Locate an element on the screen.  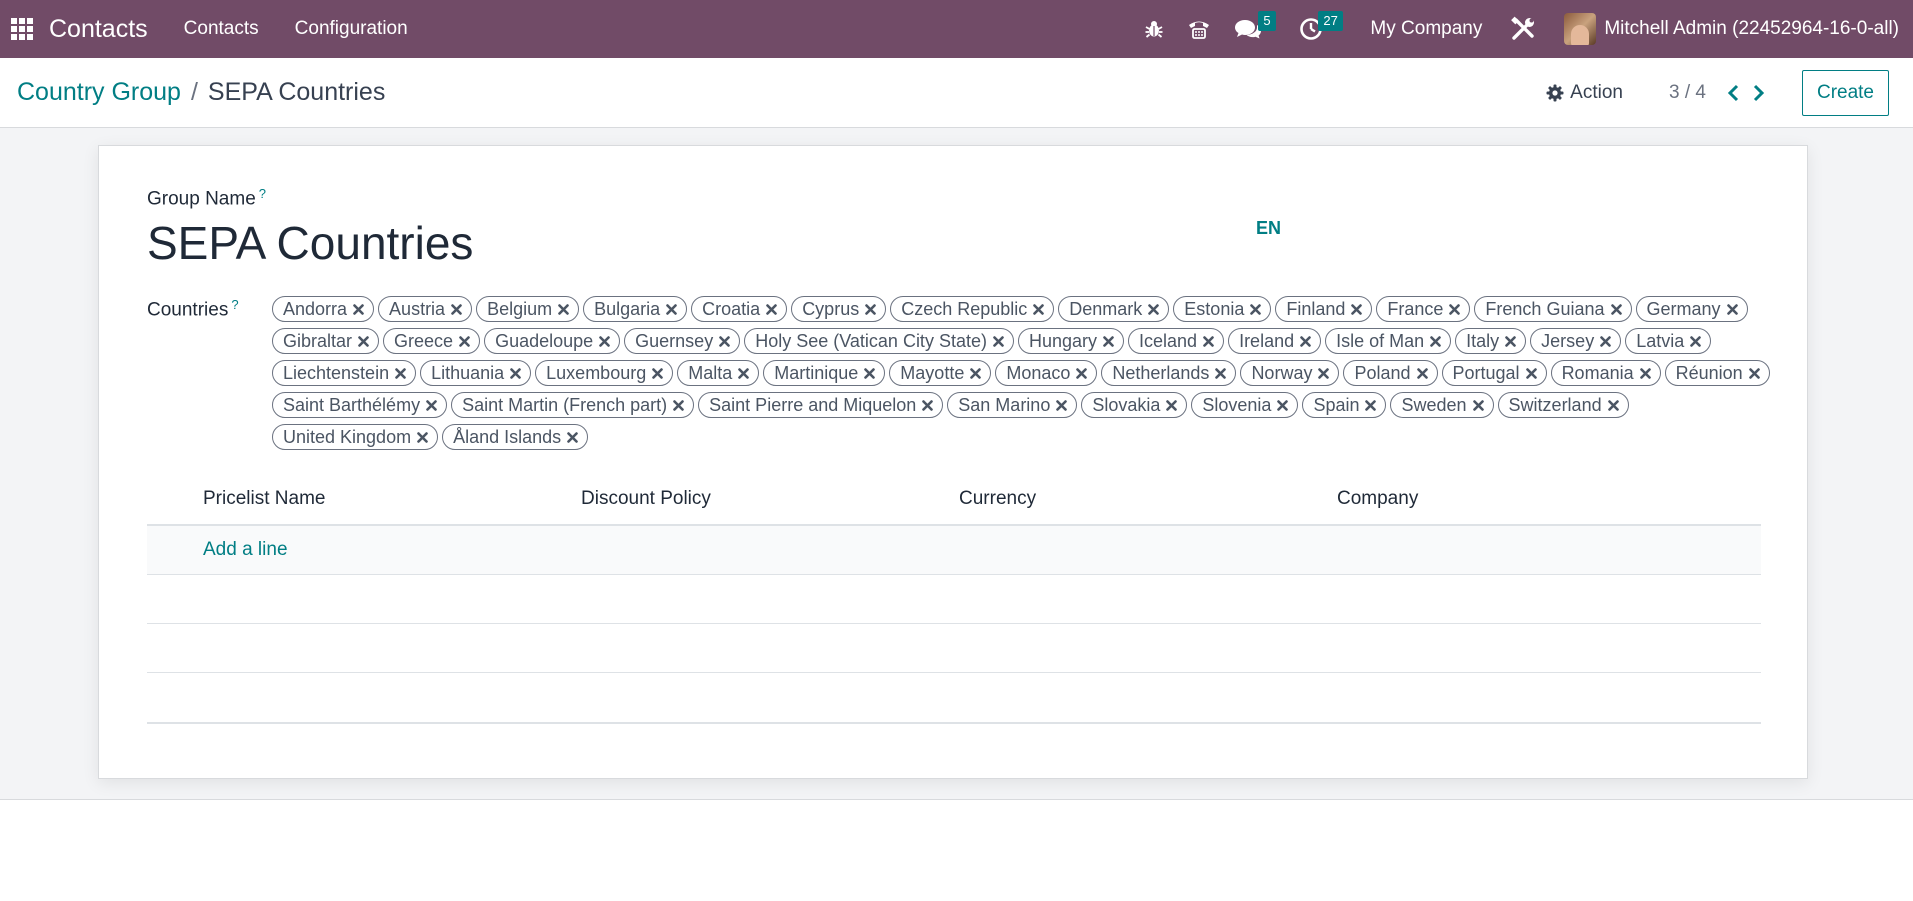
app-name: Contacts is located at coordinates (98, 29).